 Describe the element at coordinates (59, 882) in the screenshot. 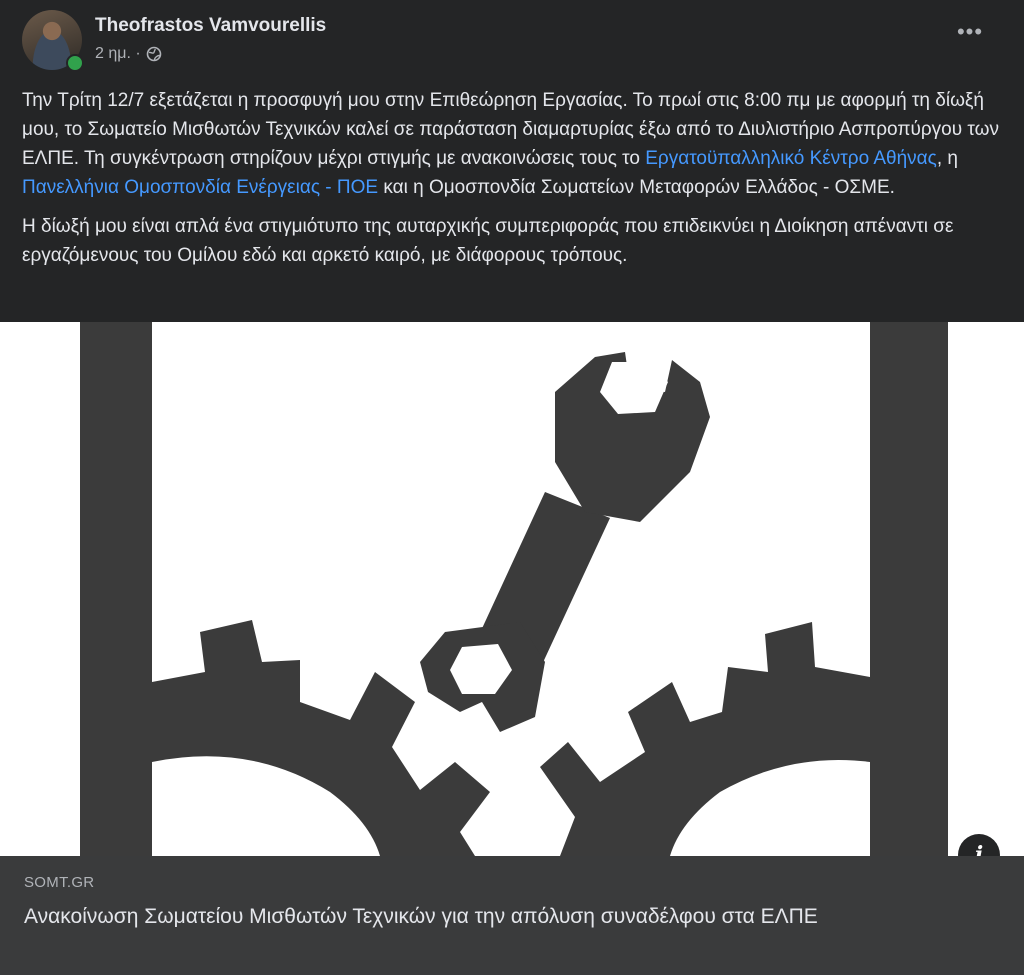

I see `link-domain: SOMT.GR` at that location.